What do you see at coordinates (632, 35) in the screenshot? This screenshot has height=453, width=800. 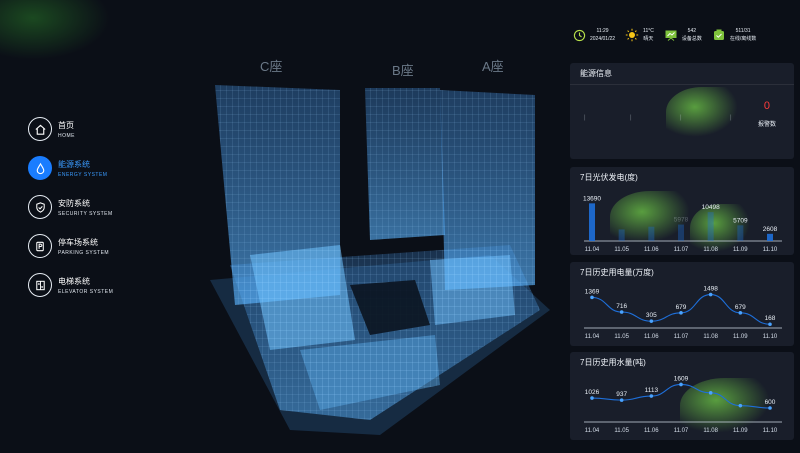 I see `sun-icon` at bounding box center [632, 35].